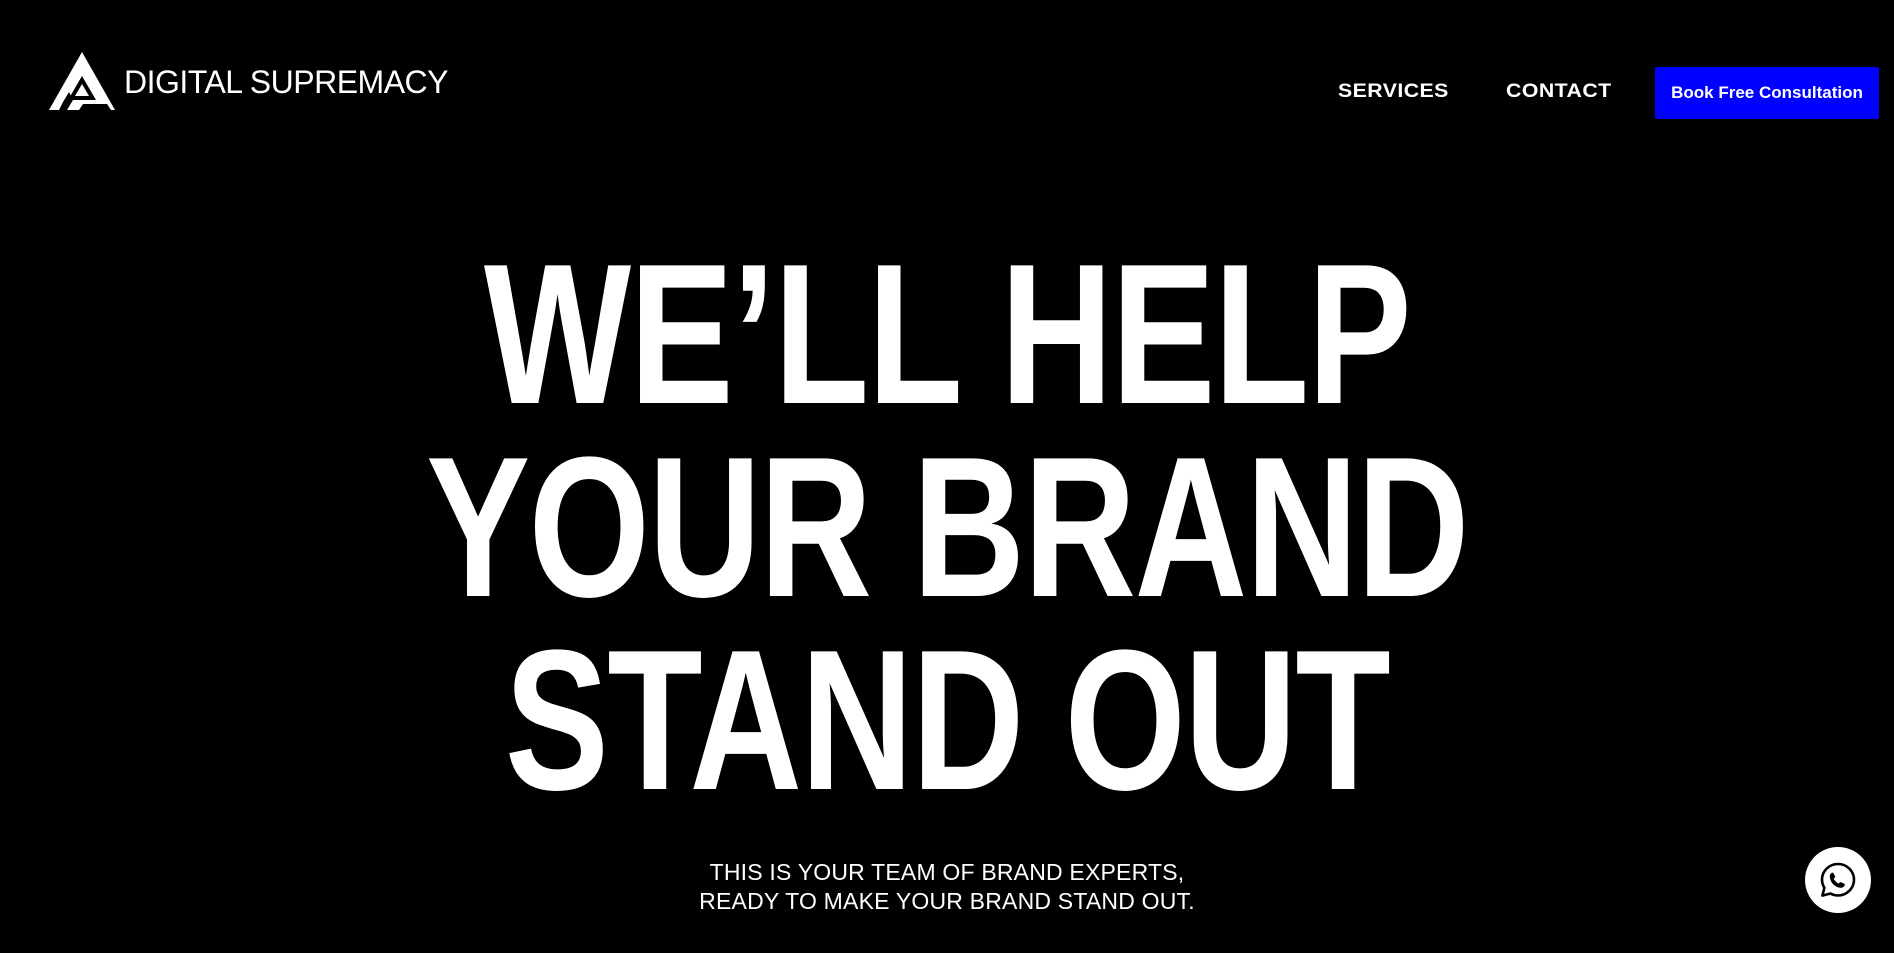 The height and width of the screenshot is (953, 1894). I want to click on logo-text: DIGITAL SUPREMACY, so click(286, 82).